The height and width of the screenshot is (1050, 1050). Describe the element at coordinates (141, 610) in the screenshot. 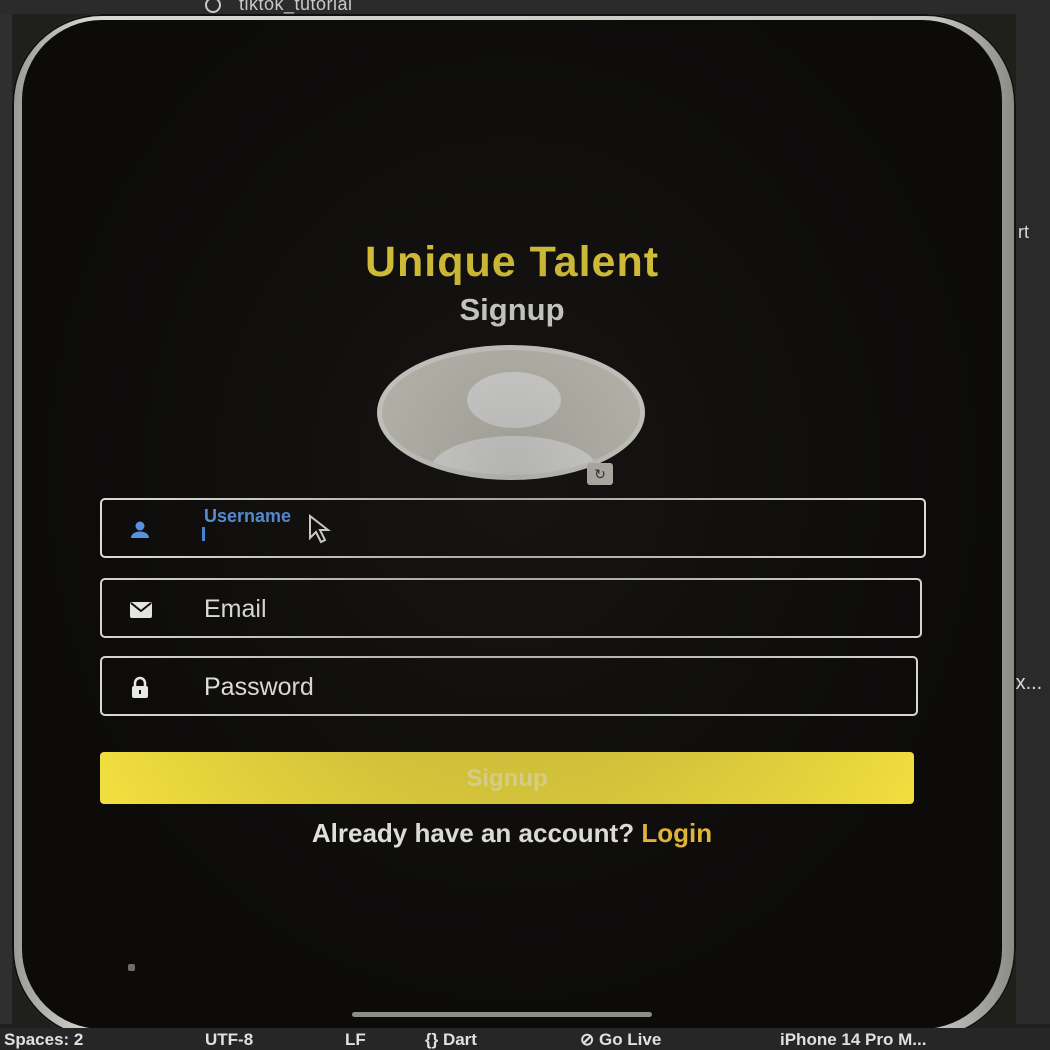

I see `mail-icon` at that location.